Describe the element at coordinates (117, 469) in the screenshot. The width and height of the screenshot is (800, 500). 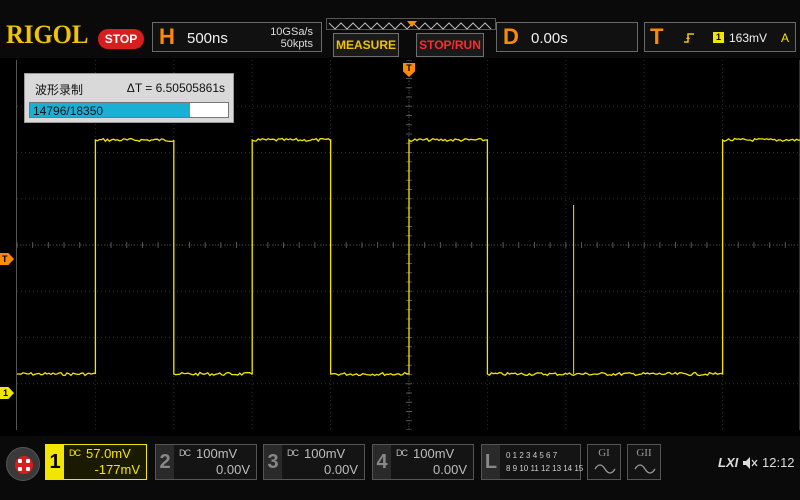
I see `channel-1-offset: -177mV` at that location.